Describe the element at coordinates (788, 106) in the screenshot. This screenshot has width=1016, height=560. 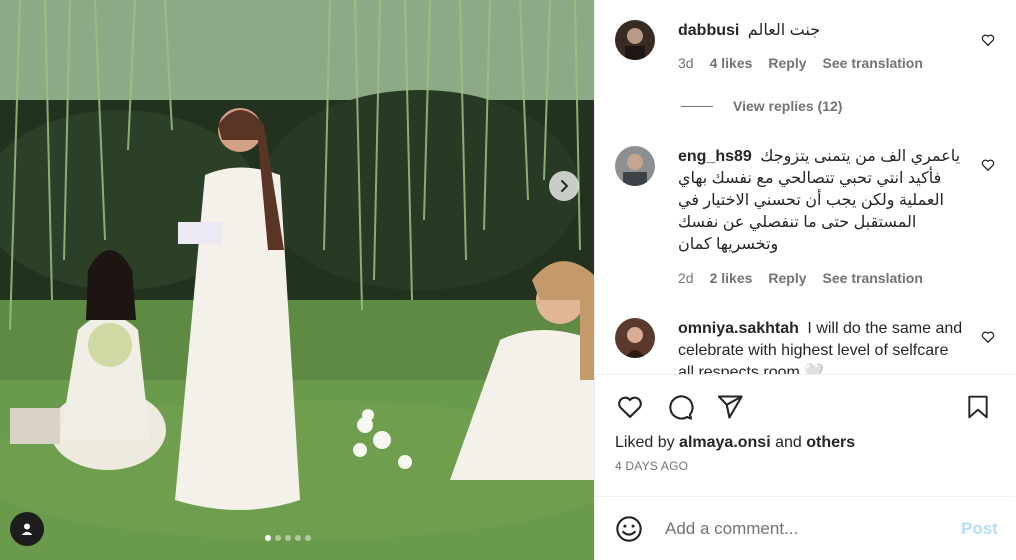
I see `view-replies-label: View replies (12)` at that location.